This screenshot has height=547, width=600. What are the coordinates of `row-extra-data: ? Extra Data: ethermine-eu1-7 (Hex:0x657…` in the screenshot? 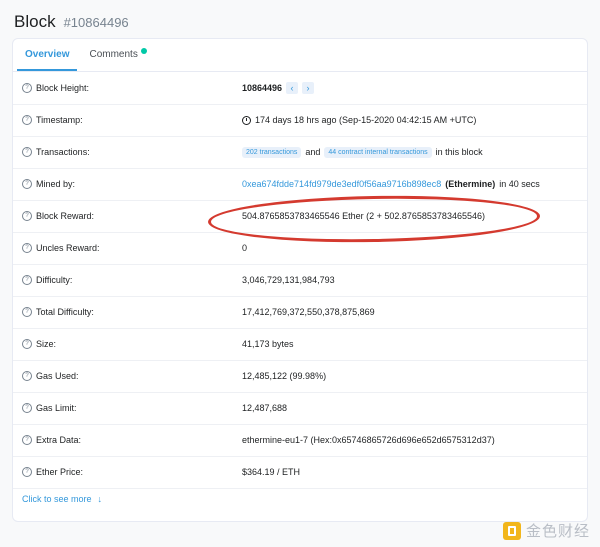 It's located at (300, 440).